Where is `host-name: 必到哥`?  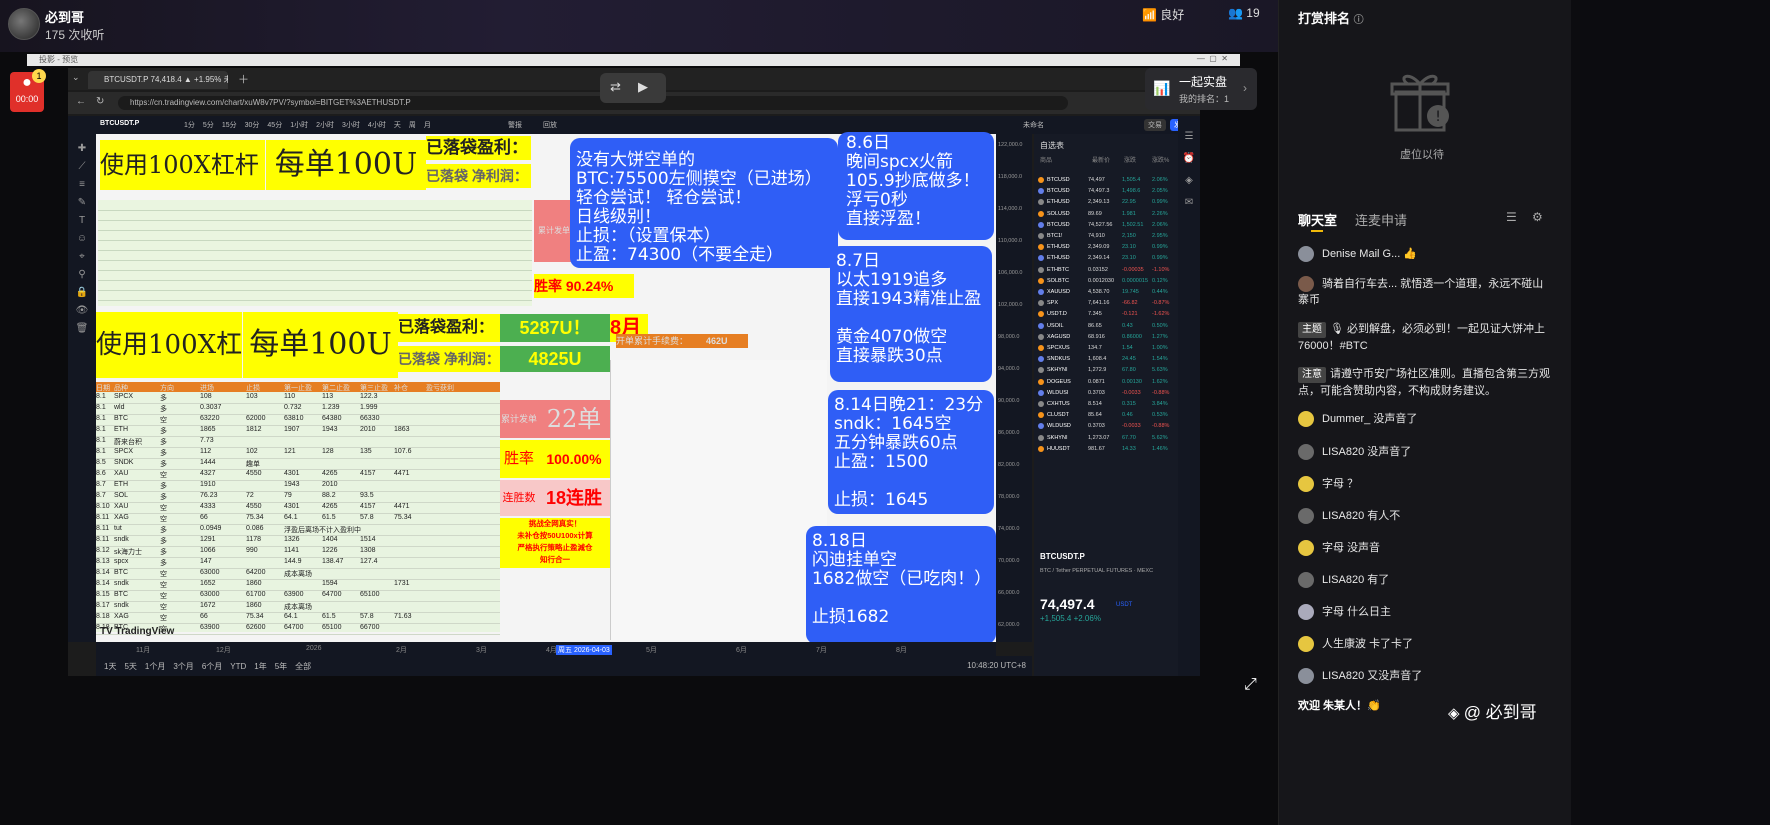
host-name: 必到哥 is located at coordinates (64, 16).